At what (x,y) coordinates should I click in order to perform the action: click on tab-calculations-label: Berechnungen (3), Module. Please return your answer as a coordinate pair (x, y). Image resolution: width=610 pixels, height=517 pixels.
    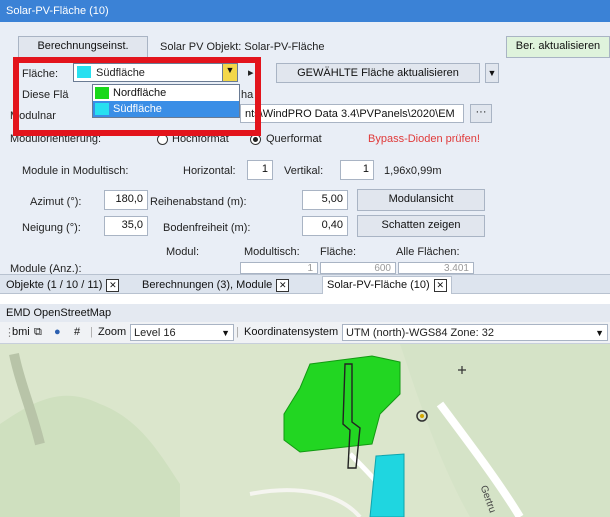
    Looking at the image, I should click on (207, 285).